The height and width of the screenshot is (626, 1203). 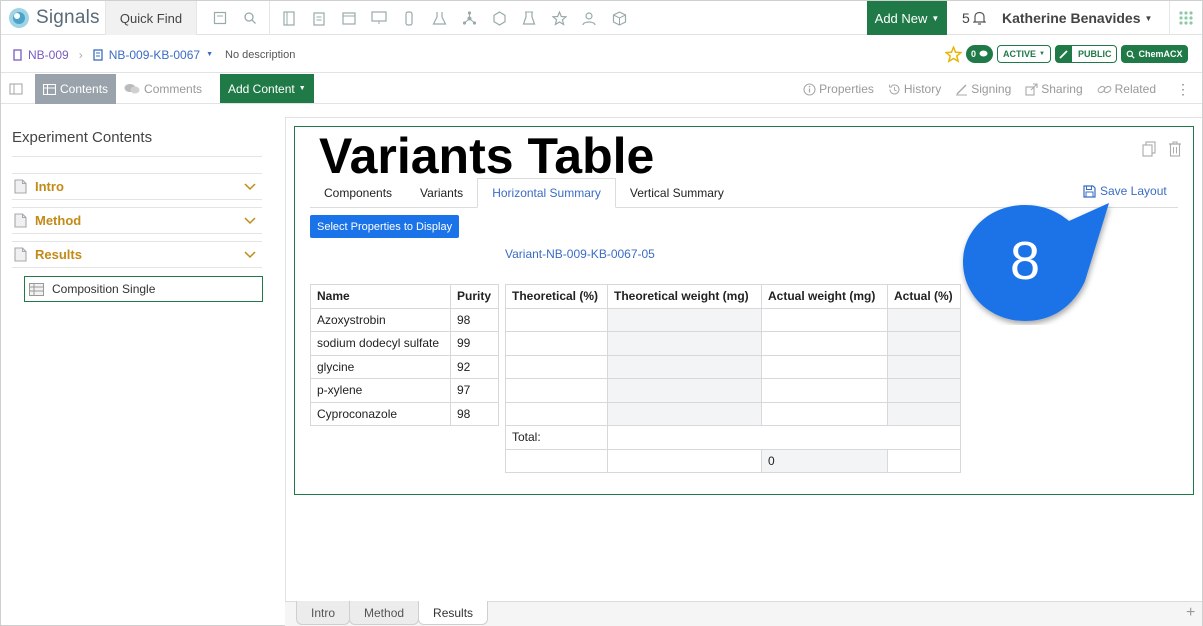 I want to click on signing-button: Signing, so click(x=983, y=89).